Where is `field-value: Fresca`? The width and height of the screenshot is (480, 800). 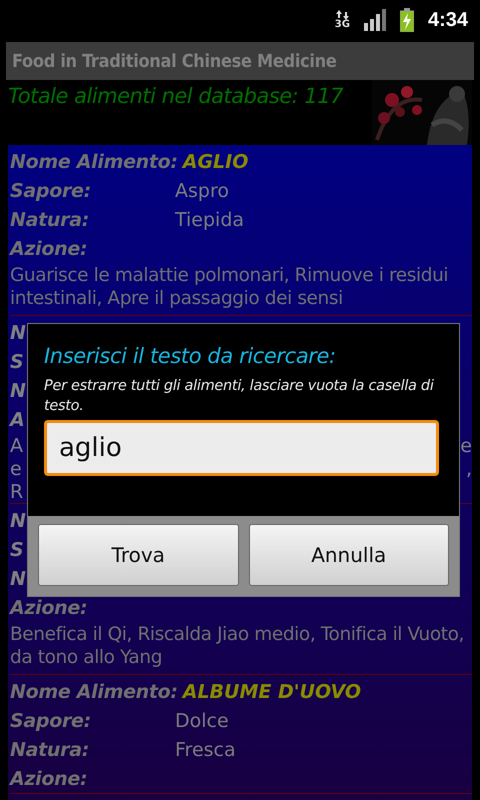
field-value: Fresca is located at coordinates (205, 749).